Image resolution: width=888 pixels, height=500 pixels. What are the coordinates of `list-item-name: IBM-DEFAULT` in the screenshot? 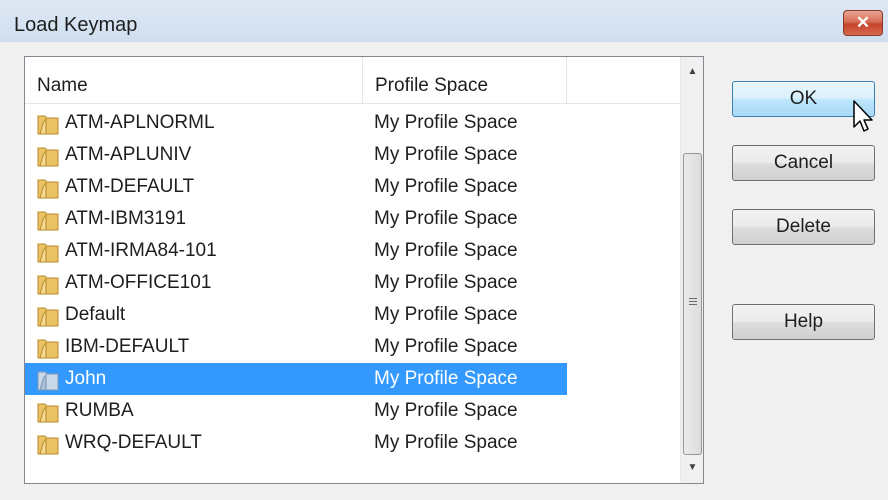 It's located at (127, 346).